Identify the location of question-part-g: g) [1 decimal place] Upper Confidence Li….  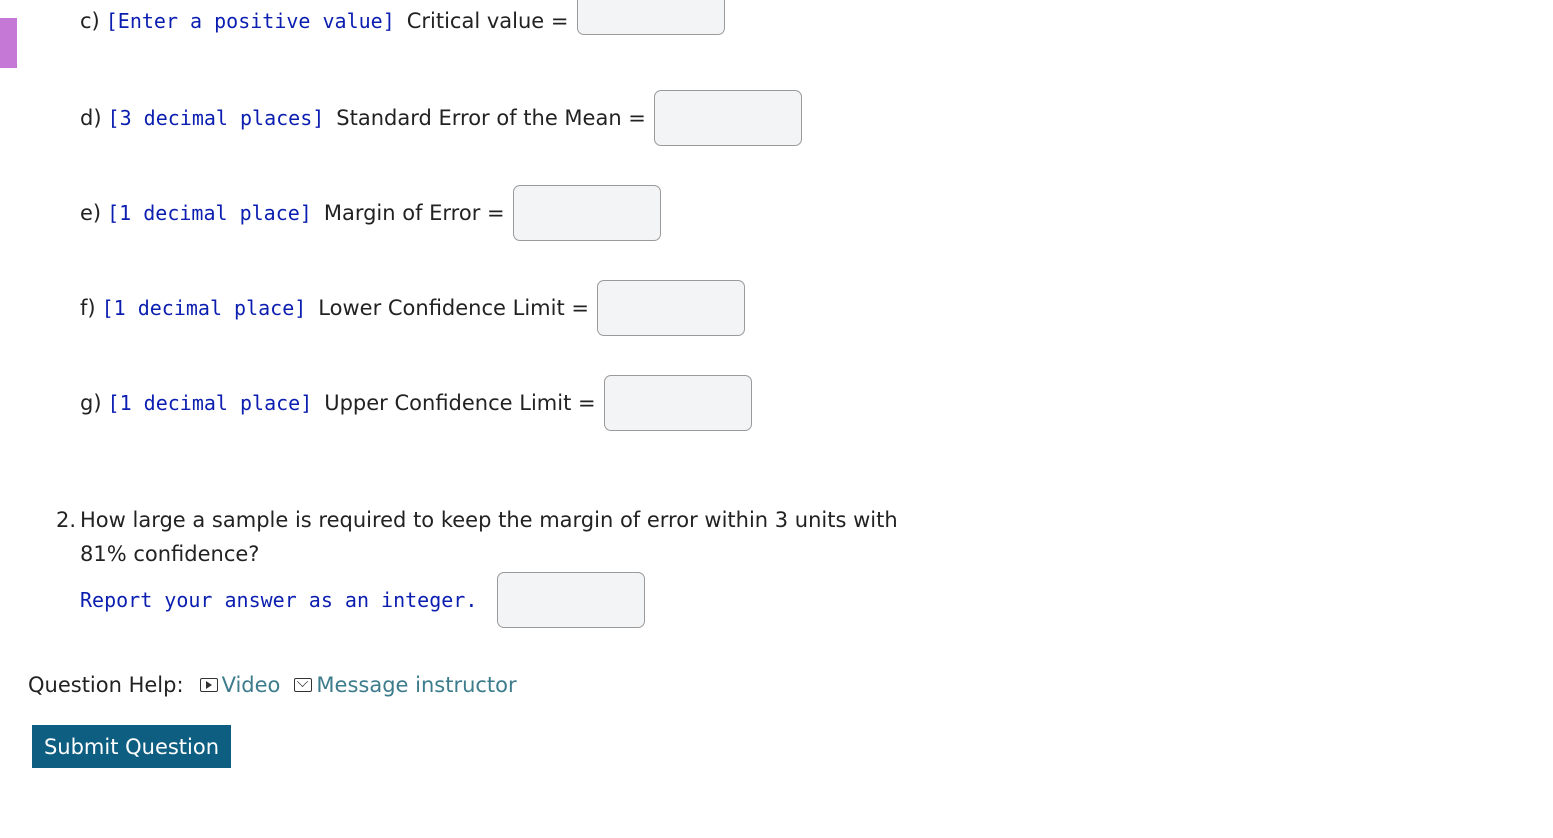
(416, 403).